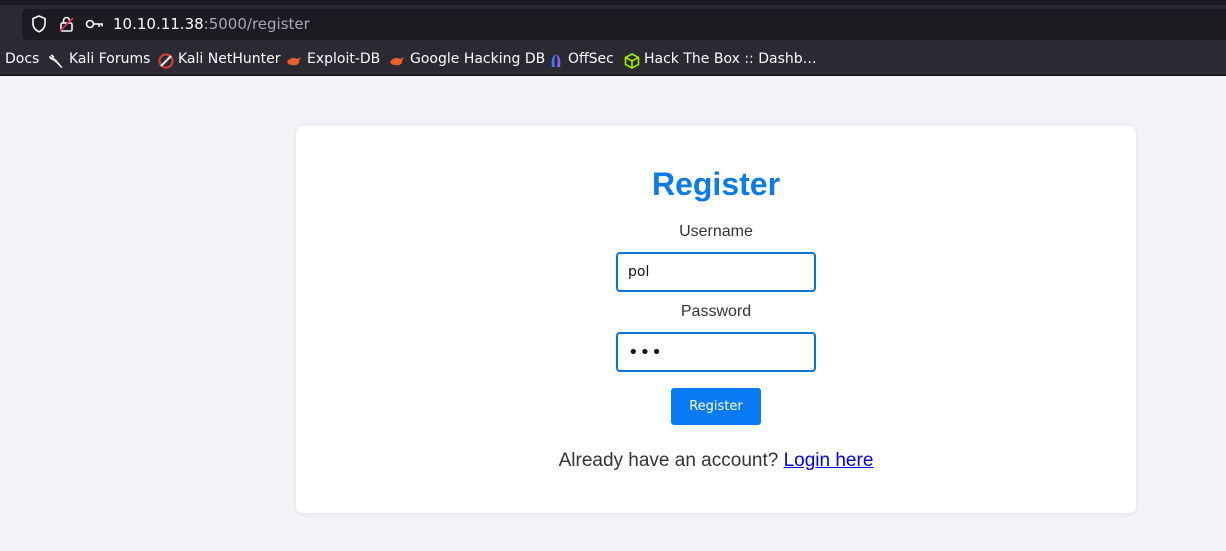 This screenshot has height=551, width=1226. What do you see at coordinates (624, 24) in the screenshot?
I see `address-bar: 10.10.11.38:5000/register` at bounding box center [624, 24].